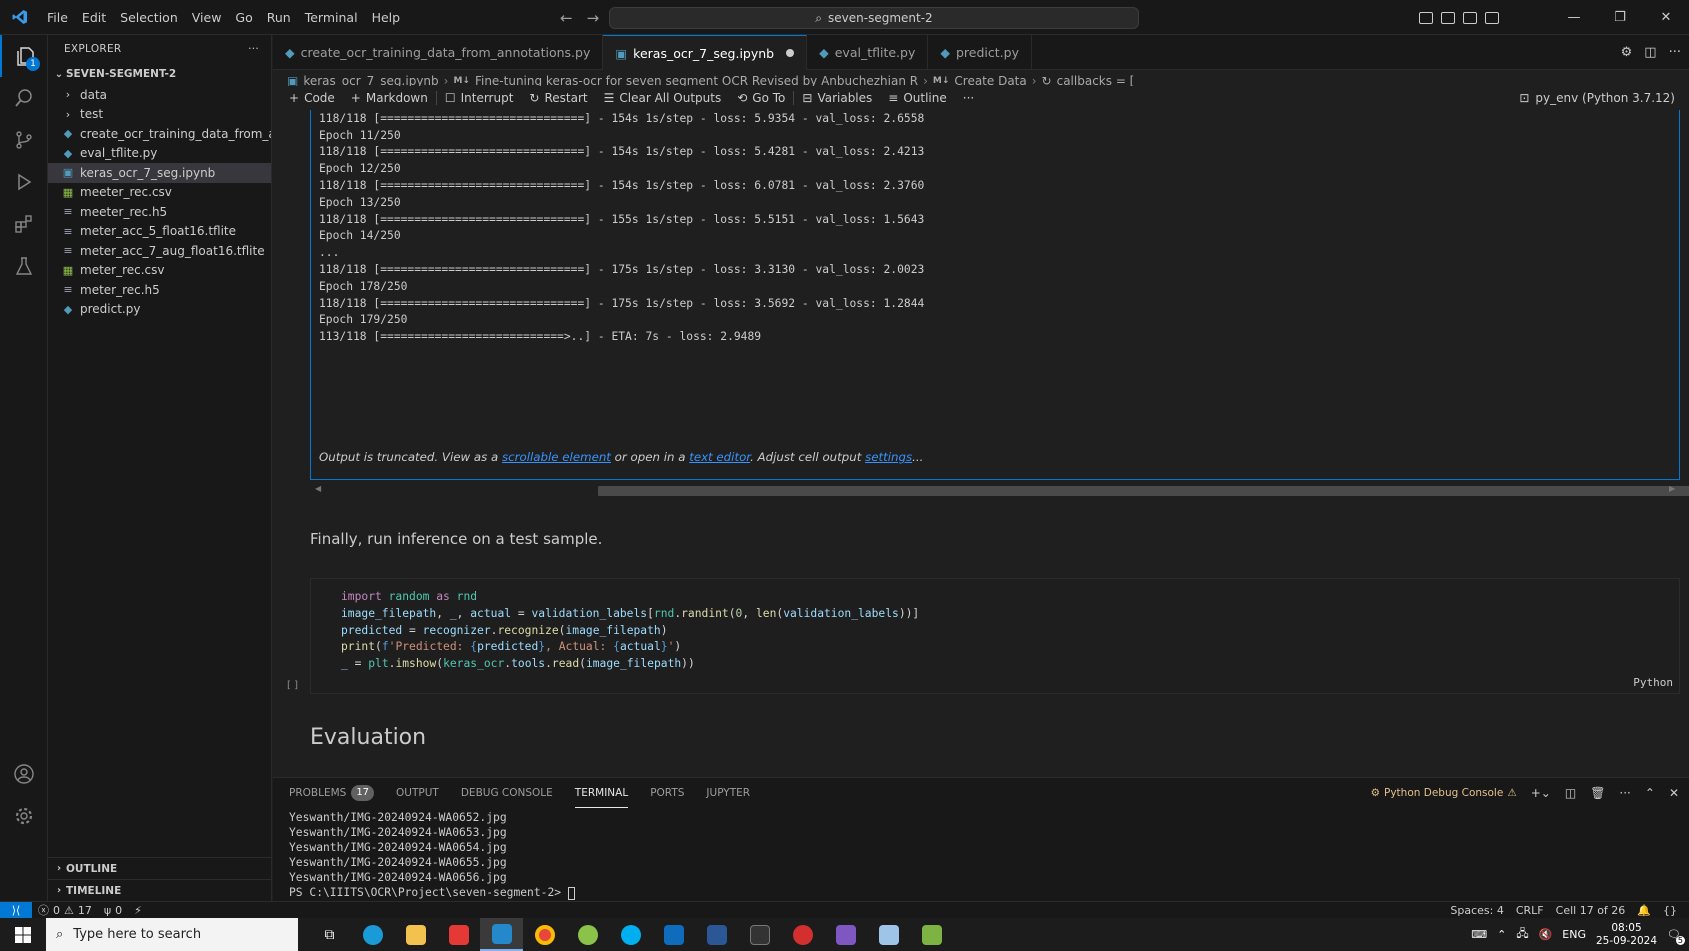 The height and width of the screenshot is (951, 1689). I want to click on text-editor-link: text editor, so click(719, 457).